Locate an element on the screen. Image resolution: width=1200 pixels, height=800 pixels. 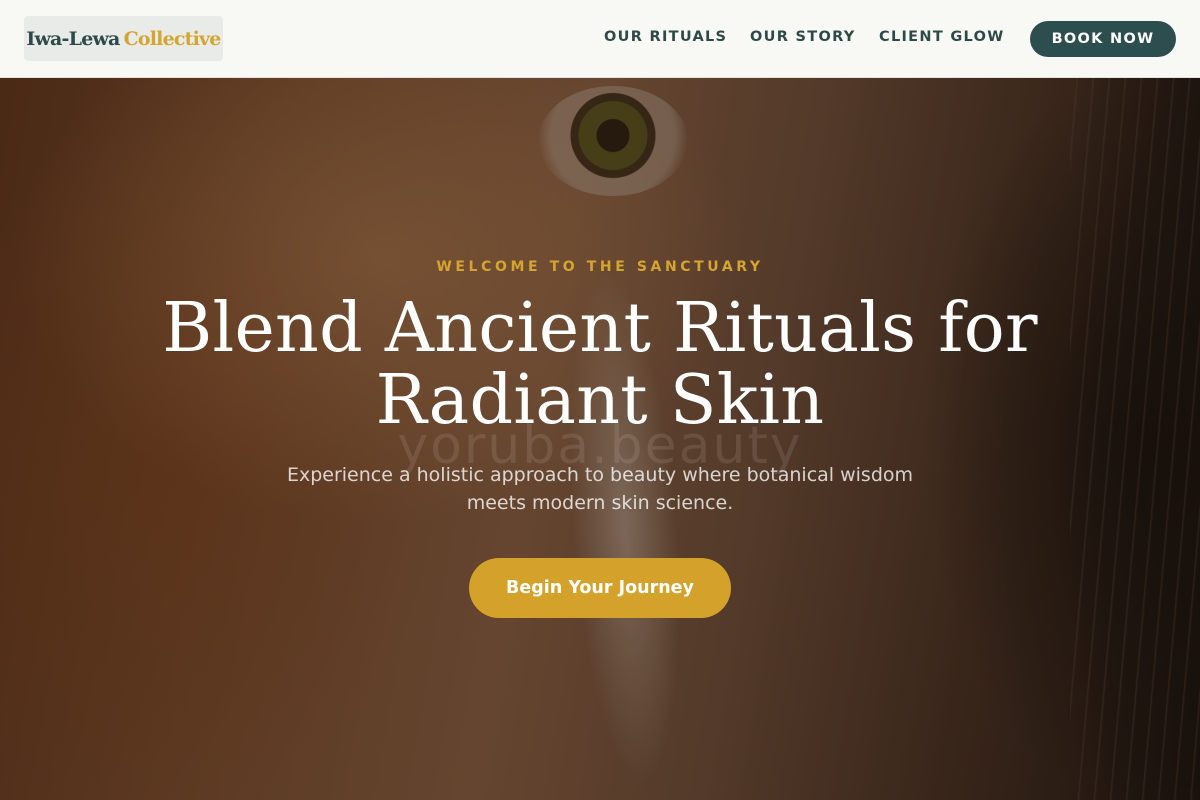
begin-journey-button: Begin Your Journey is located at coordinates (600, 588).